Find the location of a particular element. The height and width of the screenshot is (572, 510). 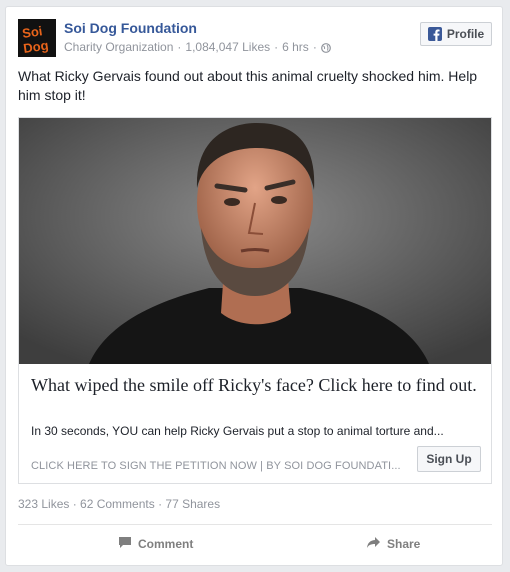

share-button: Share is located at coordinates (393, 544).